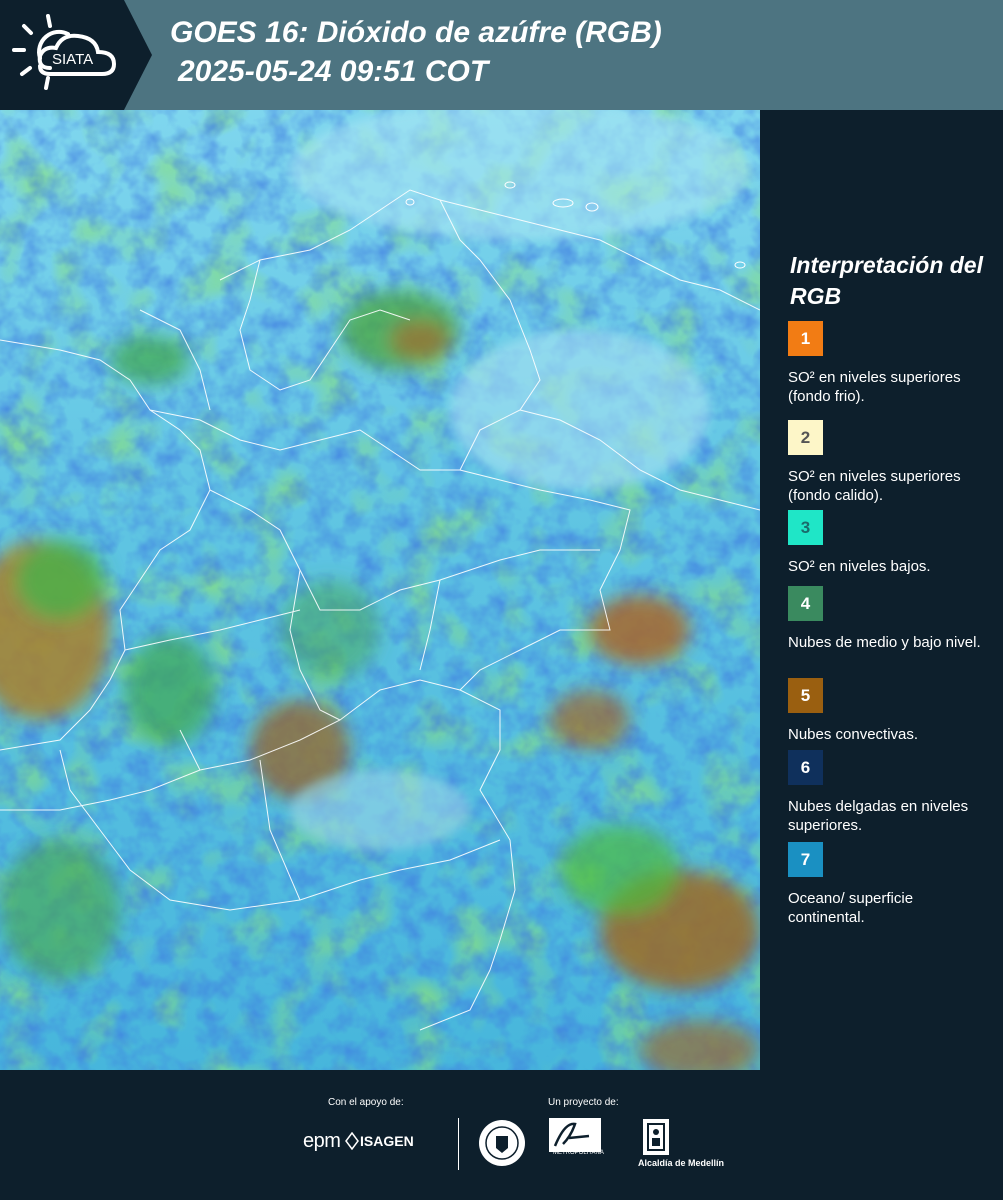  I want to click on siata-logo: SIATA, so click(76, 55).